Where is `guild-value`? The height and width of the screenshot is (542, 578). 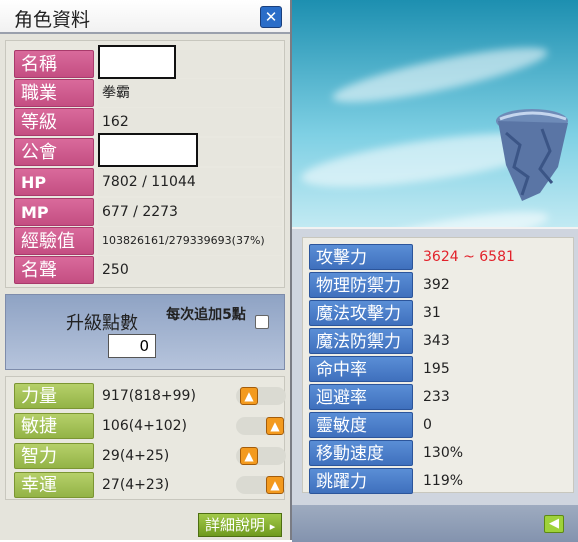 guild-value is located at coordinates (190, 150).